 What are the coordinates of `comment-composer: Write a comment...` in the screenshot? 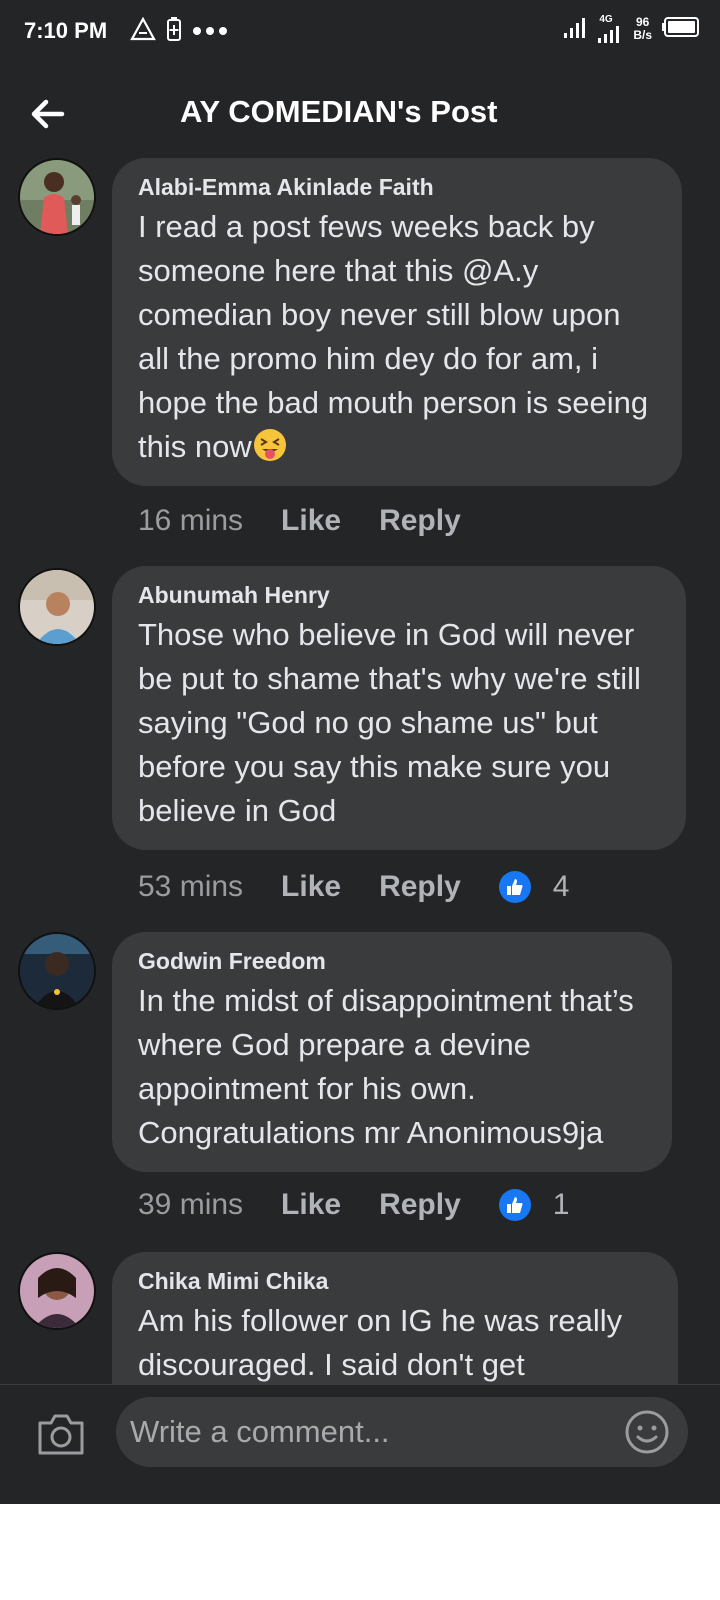 It's located at (360, 1444).